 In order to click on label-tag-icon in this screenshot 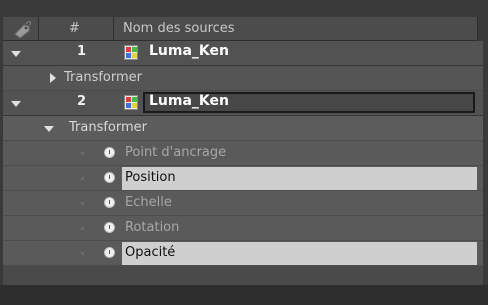, I will do `click(23, 30)`.